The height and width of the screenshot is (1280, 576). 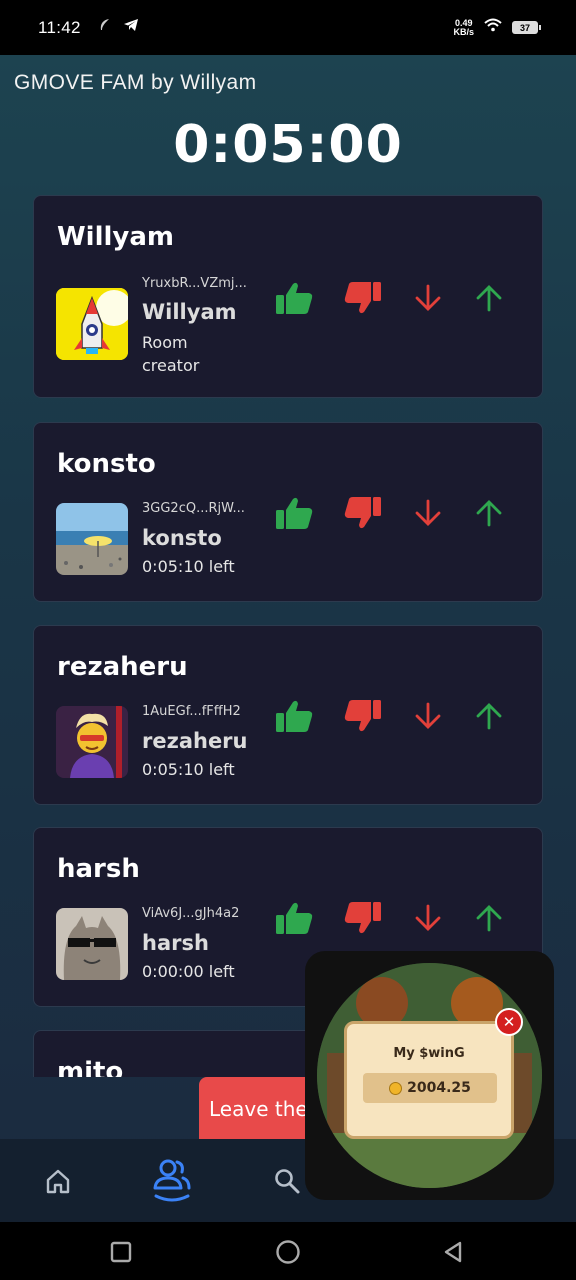 I want to click on popup-close-button: ✕, so click(x=509, y=1022).